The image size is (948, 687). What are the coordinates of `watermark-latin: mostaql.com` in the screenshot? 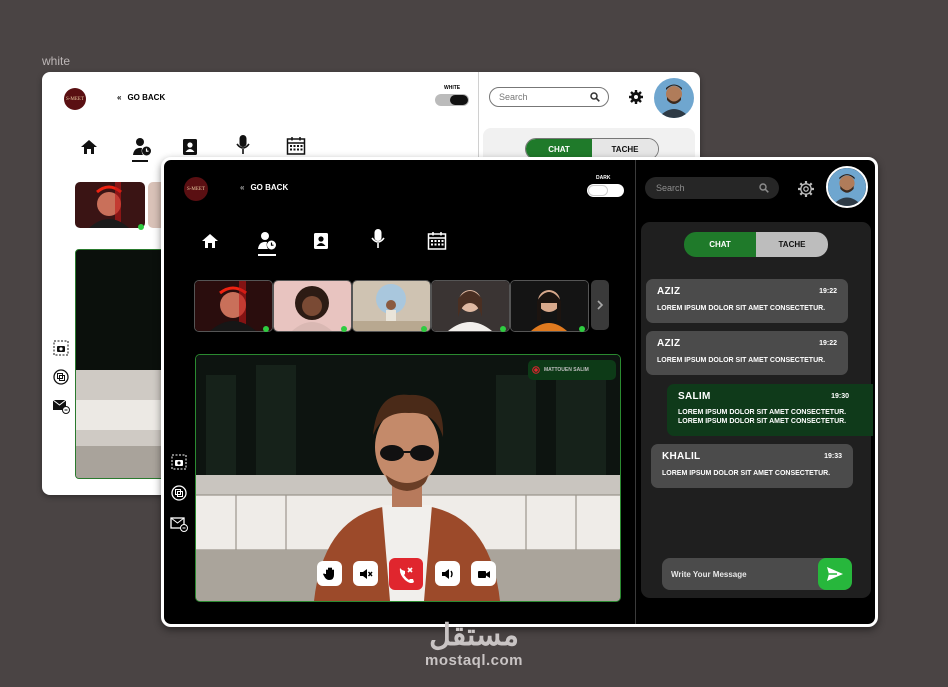 It's located at (474, 660).